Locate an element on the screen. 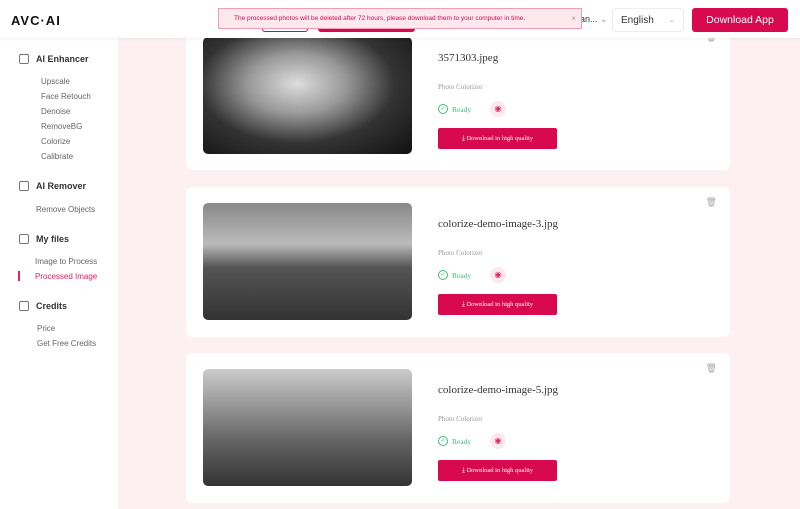  sidebar-item-colorize: Colorize is located at coordinates (55, 141).